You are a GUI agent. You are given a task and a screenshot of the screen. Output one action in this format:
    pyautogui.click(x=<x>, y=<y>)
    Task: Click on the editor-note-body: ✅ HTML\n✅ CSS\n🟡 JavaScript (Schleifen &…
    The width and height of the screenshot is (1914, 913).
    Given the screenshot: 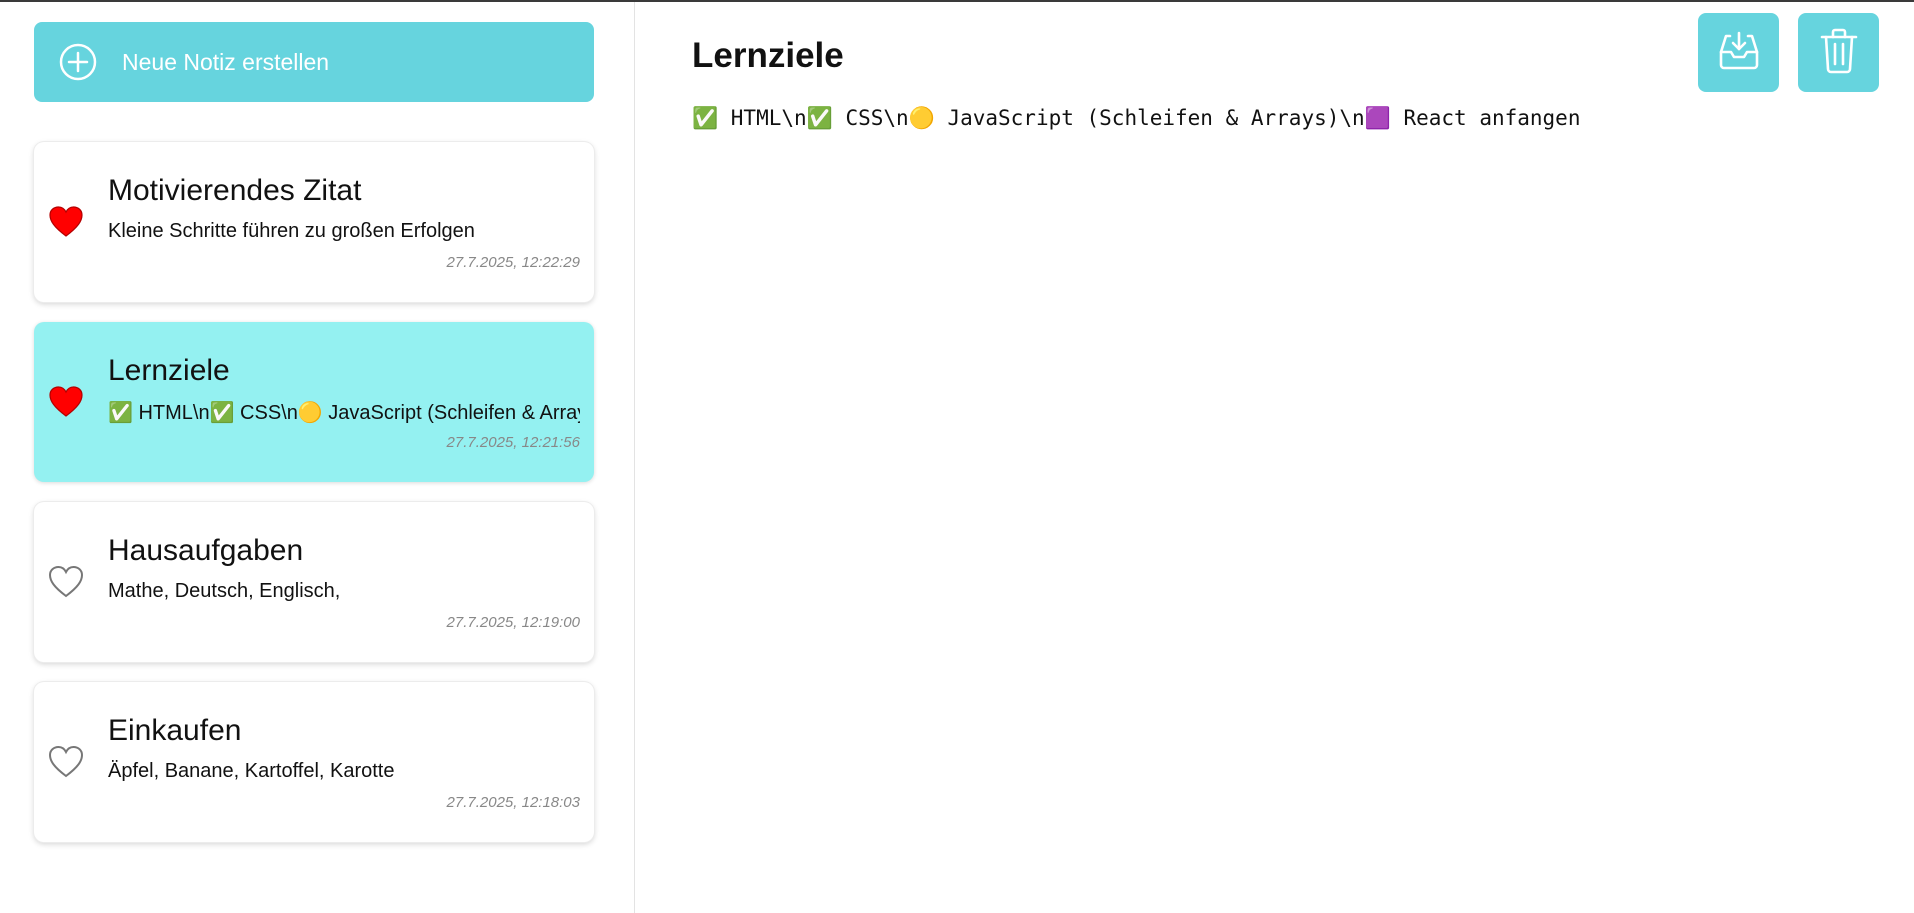 What is the action you would take?
    pyautogui.click(x=1282, y=118)
    